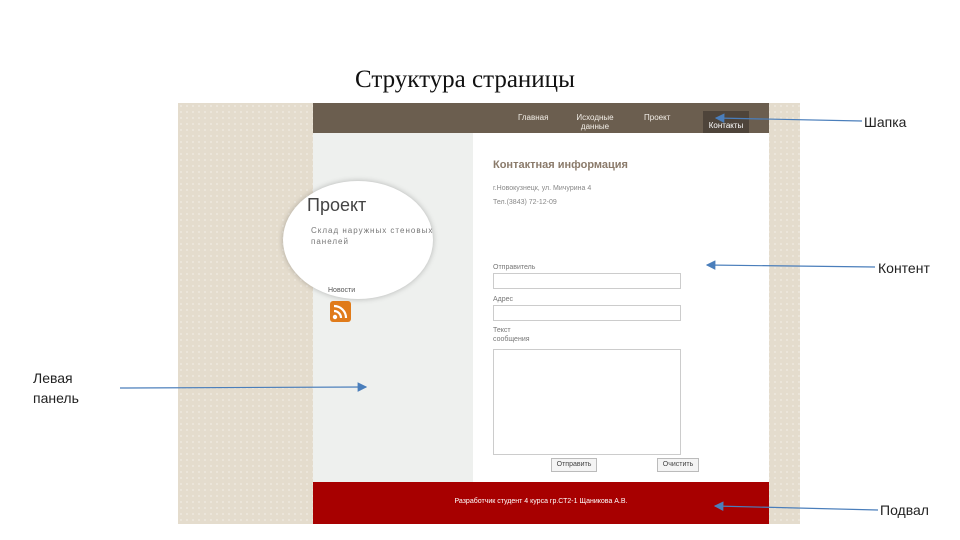 The width and height of the screenshot is (960, 540). I want to click on label-address: Адрес, so click(503, 299).